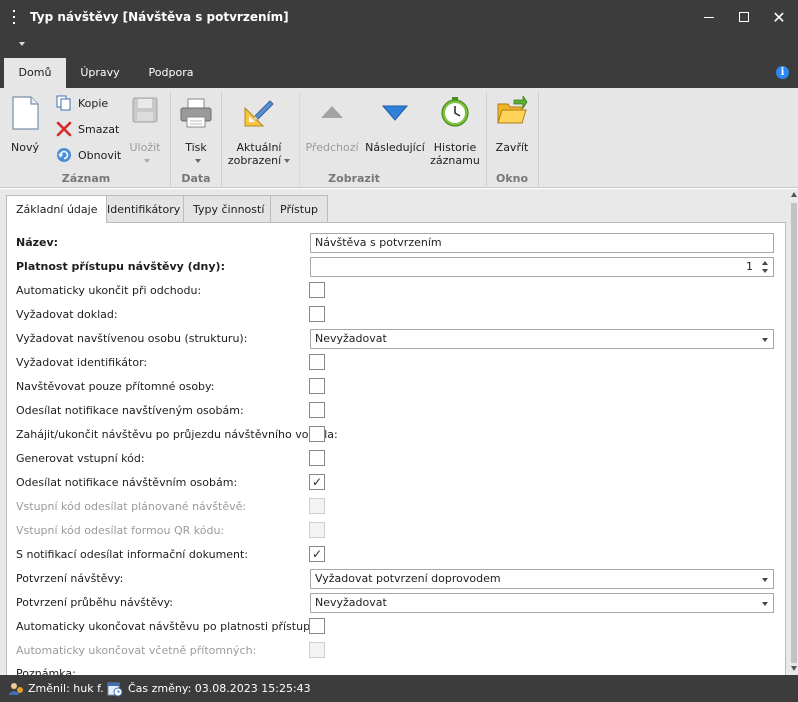  What do you see at coordinates (765, 604) in the screenshot?
I see `chevron-down-icon` at bounding box center [765, 604].